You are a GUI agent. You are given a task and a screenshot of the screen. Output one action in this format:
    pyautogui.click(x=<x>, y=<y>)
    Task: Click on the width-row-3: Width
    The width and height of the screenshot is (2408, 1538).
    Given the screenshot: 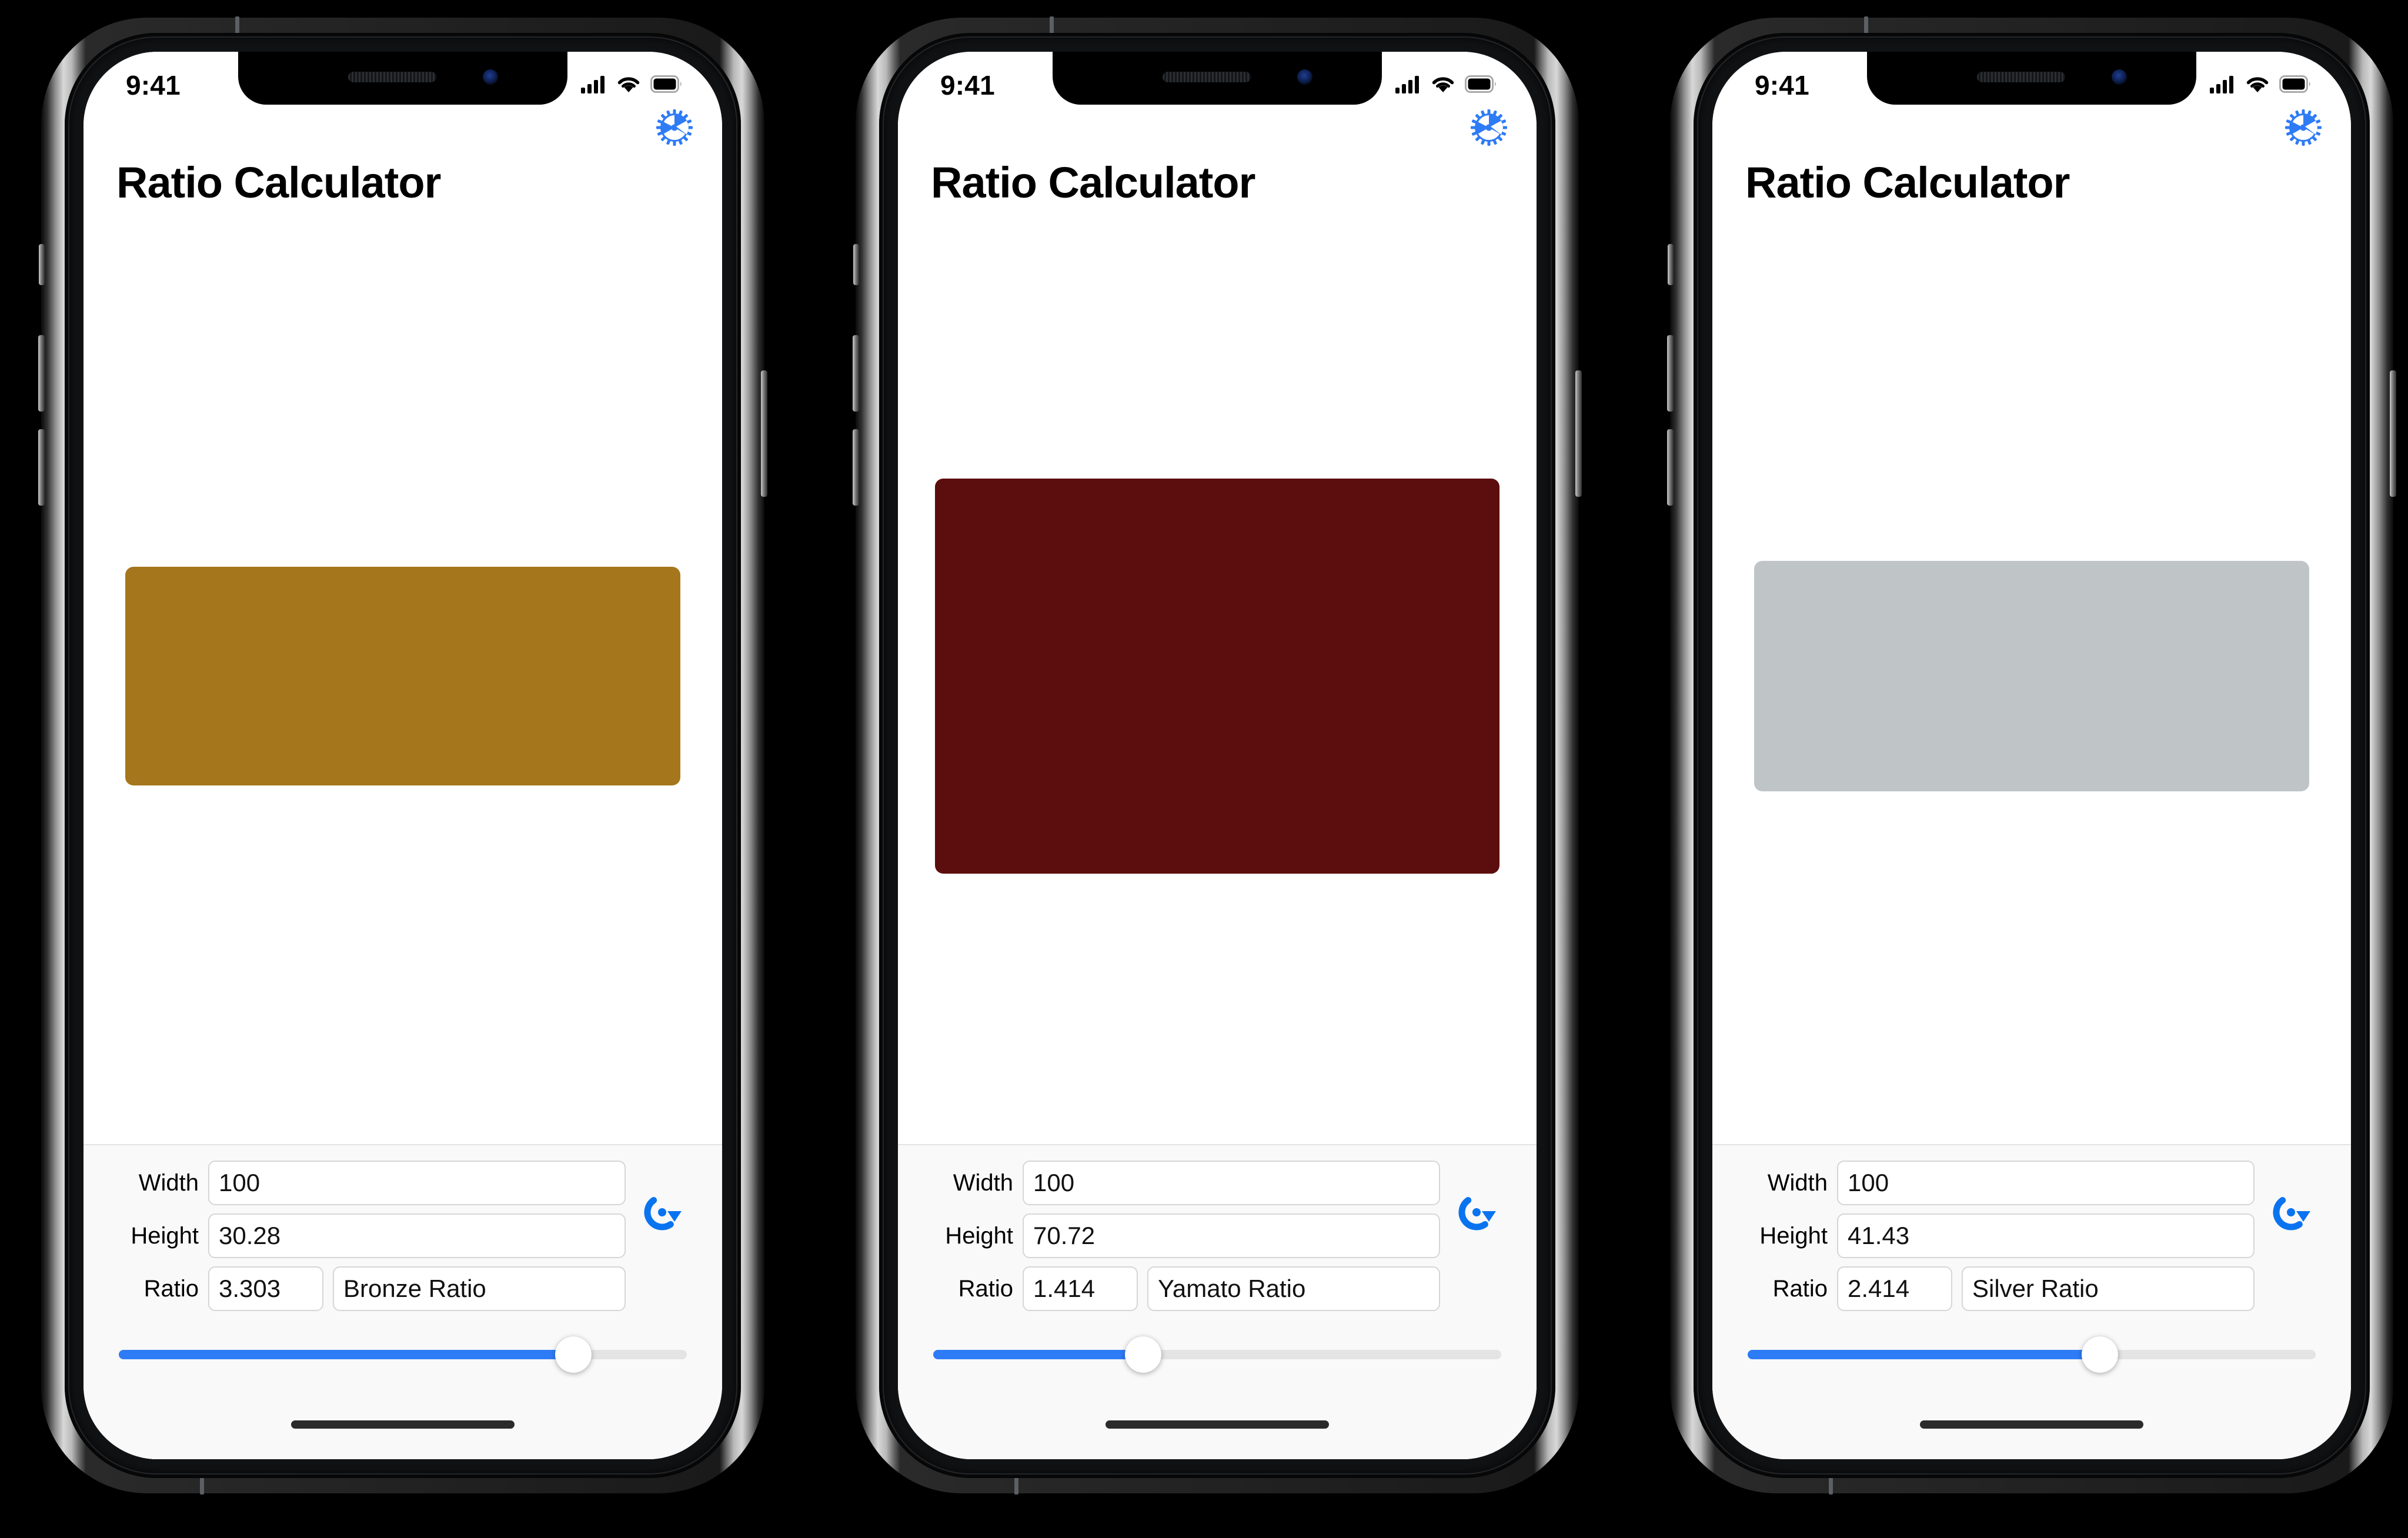 What is the action you would take?
    pyautogui.click(x=2000, y=1183)
    